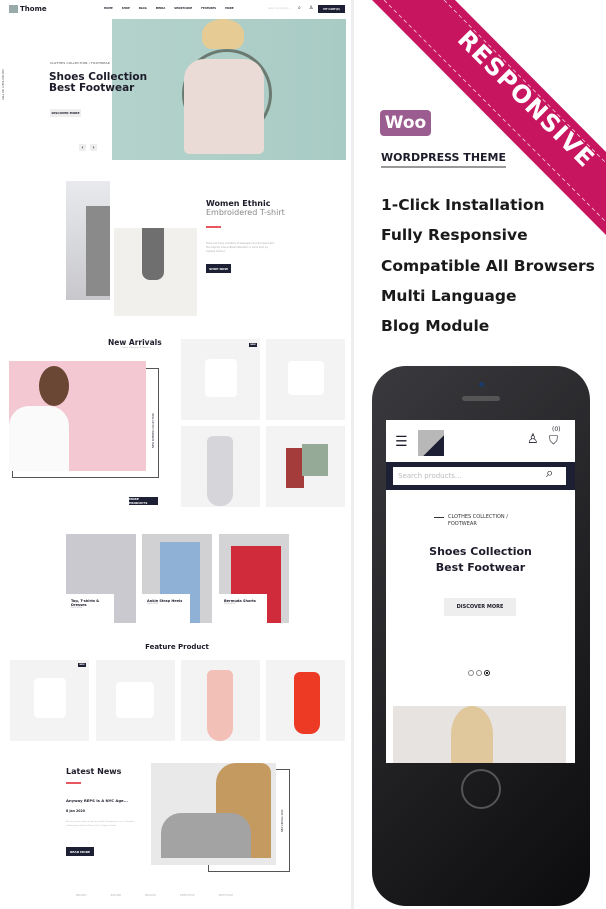  Describe the element at coordinates (435, 326) in the screenshot. I see `feature-item: Blog Module` at that location.